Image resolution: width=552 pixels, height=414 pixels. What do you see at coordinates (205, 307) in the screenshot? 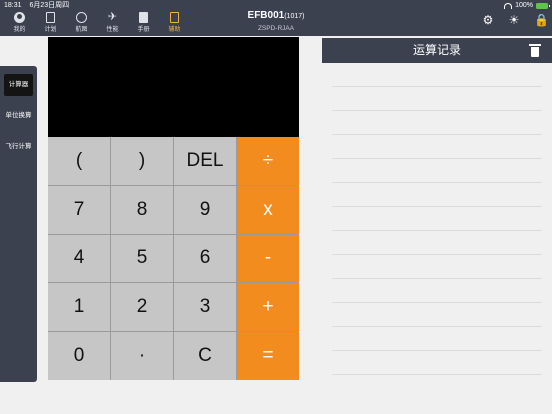
I see `key-3: 3` at bounding box center [205, 307].